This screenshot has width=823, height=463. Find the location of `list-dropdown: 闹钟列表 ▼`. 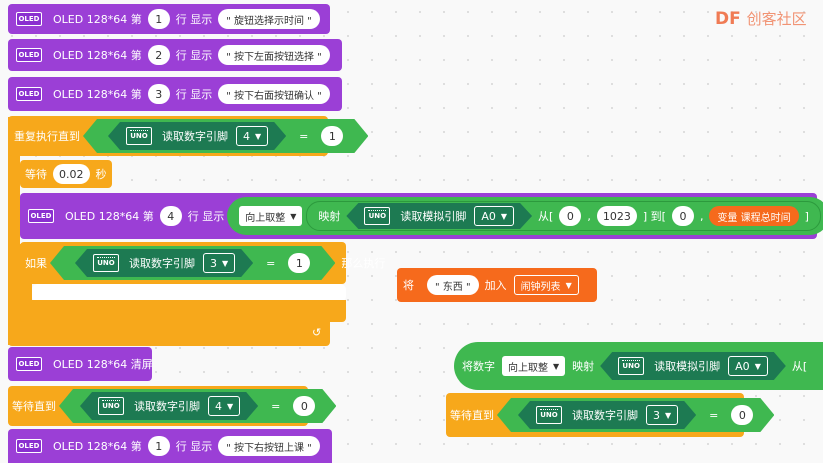

list-dropdown: 闹钟列表 ▼ is located at coordinates (546, 285).